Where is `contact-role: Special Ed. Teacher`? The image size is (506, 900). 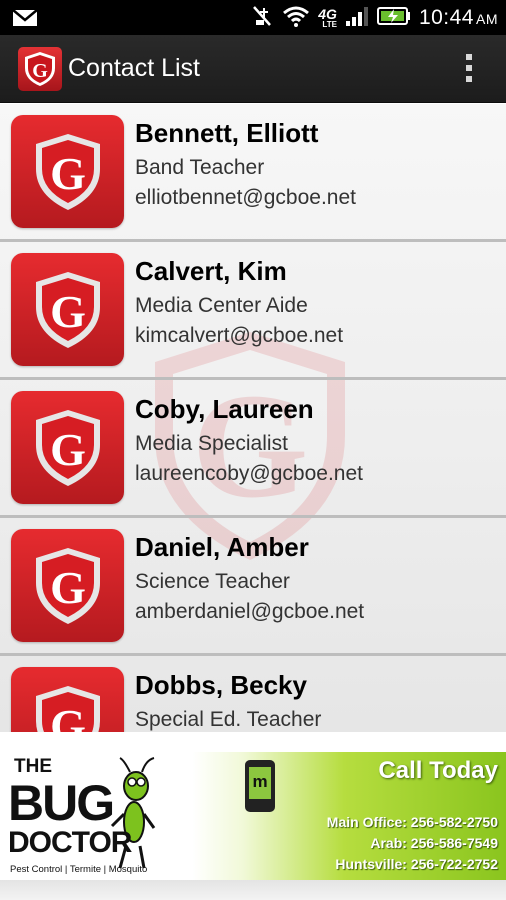
contact-role: Special Ed. Teacher is located at coordinates (228, 719).